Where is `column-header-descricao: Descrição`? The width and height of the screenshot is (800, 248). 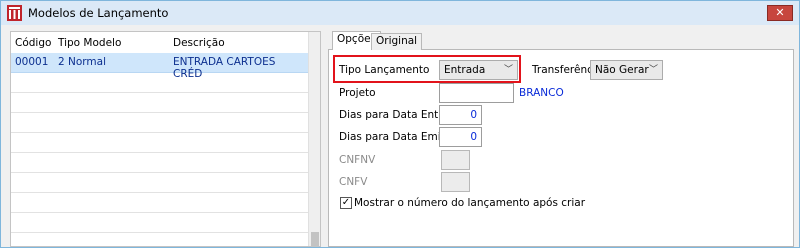 column-header-descricao: Descrição is located at coordinates (199, 43).